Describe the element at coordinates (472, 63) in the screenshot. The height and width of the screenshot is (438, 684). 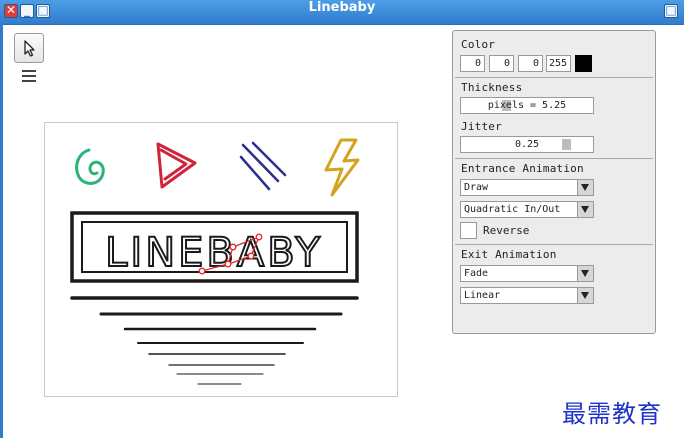
I see `color-red-field: 0` at that location.